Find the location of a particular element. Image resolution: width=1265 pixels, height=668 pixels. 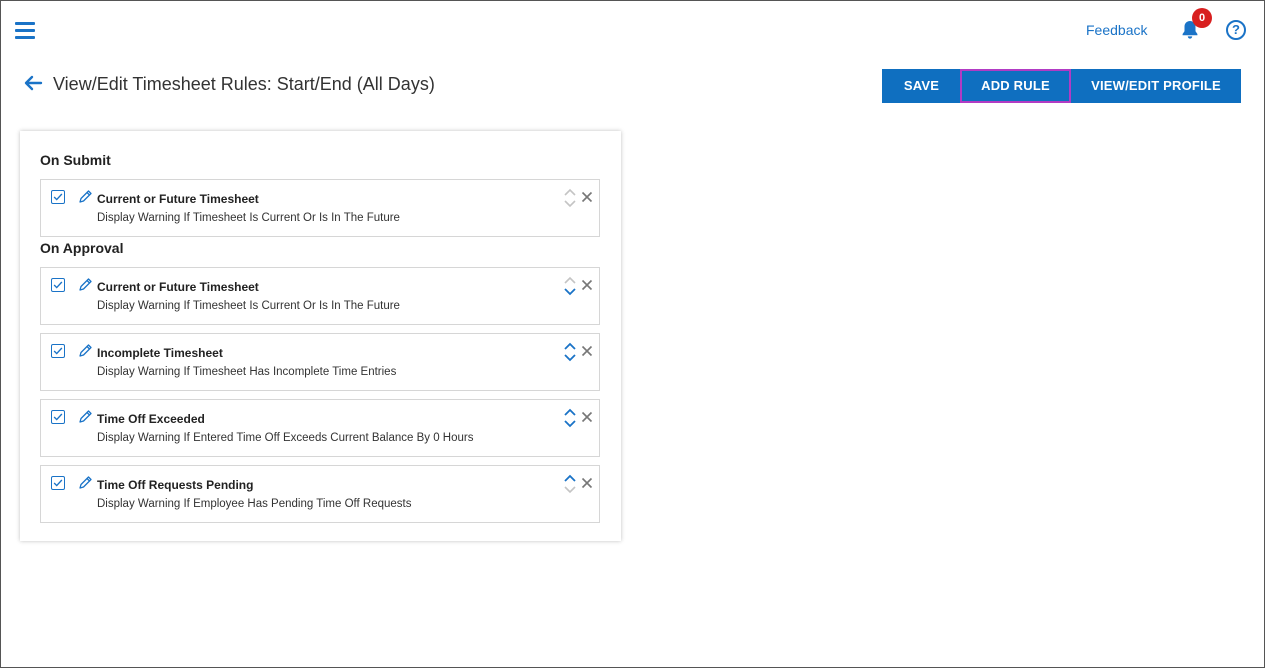

help-icon: ? is located at coordinates (1236, 30).